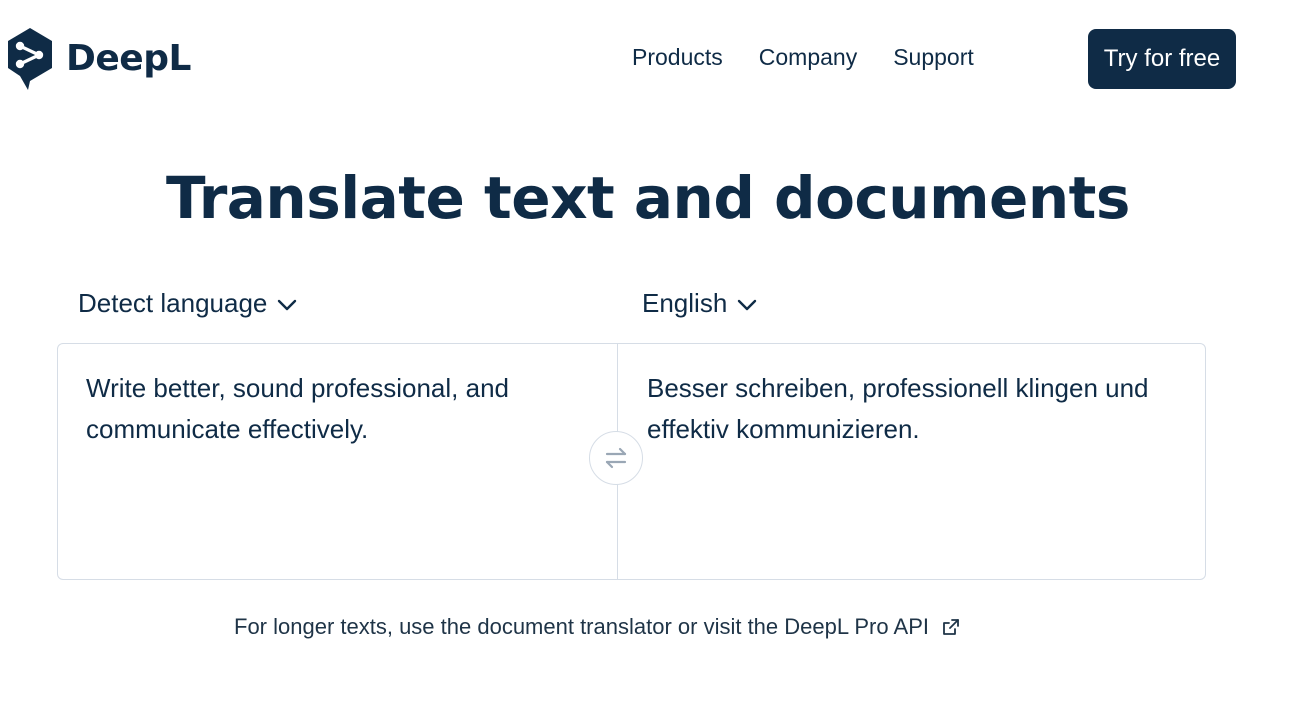 Image resolution: width=1292 pixels, height=727 pixels. I want to click on source-language-select: Detect language, so click(187, 303).